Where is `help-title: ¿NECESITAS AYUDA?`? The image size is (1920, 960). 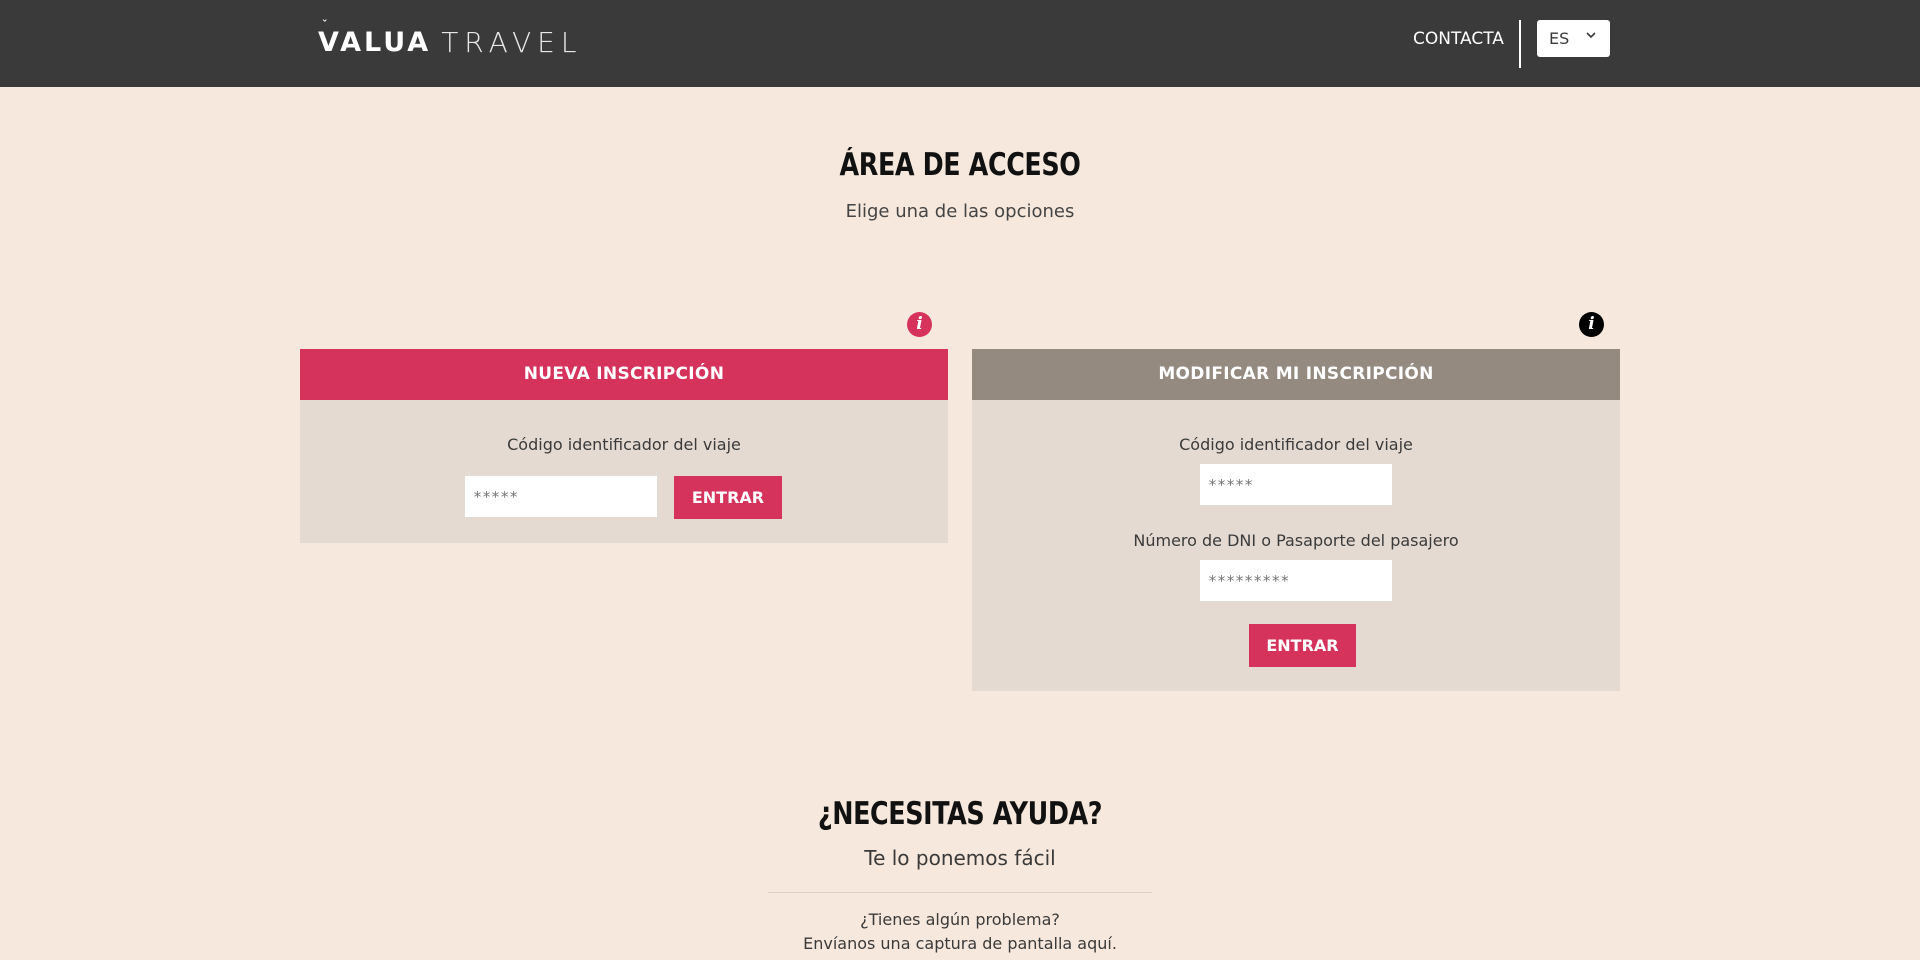 help-title: ¿NECESITAS AYUDA? is located at coordinates (960, 814).